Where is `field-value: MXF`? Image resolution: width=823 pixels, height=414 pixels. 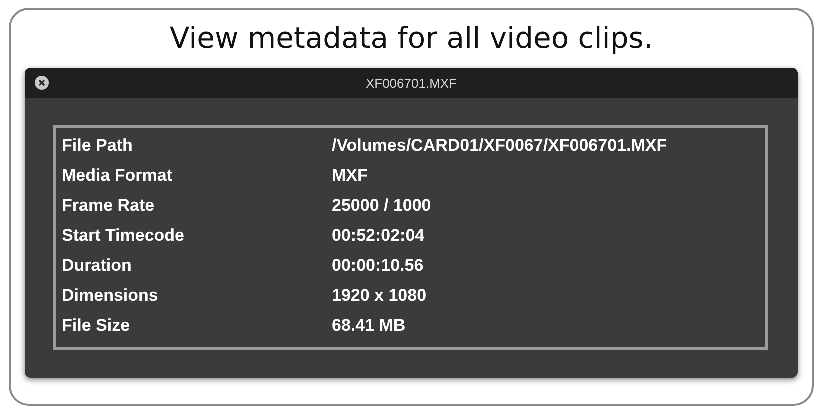 field-value: MXF is located at coordinates (350, 176).